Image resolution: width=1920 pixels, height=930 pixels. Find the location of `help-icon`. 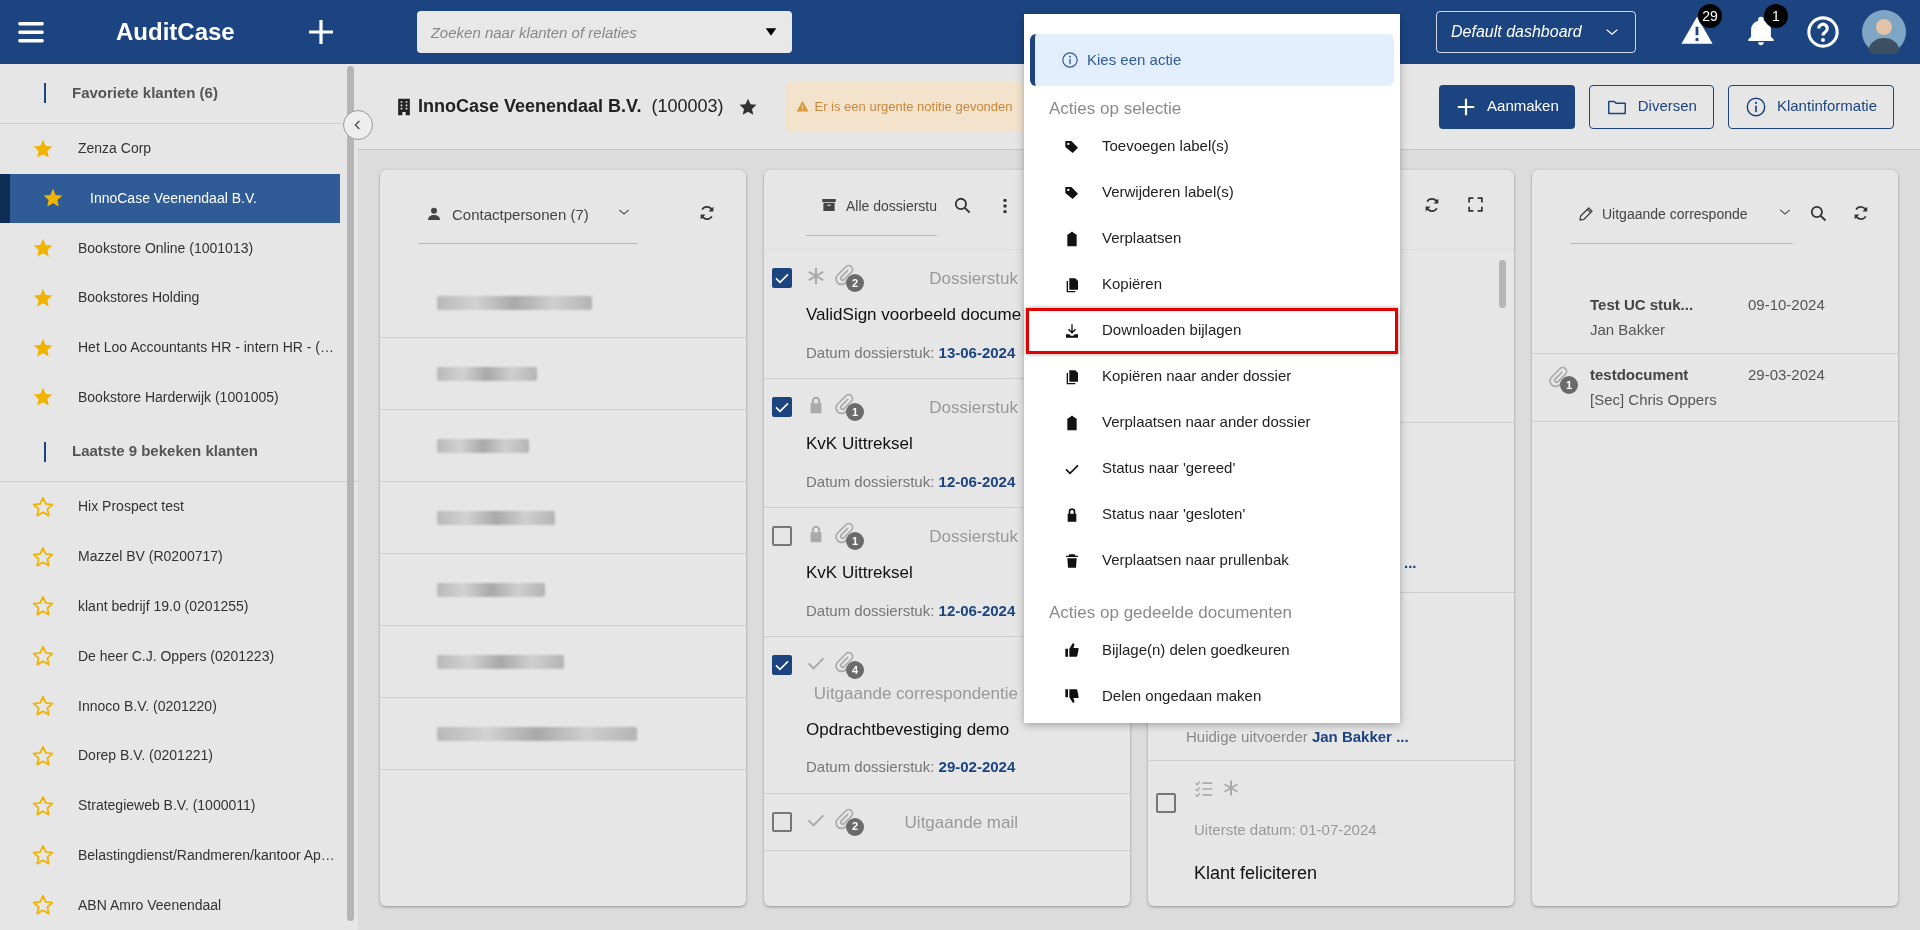

help-icon is located at coordinates (1823, 32).